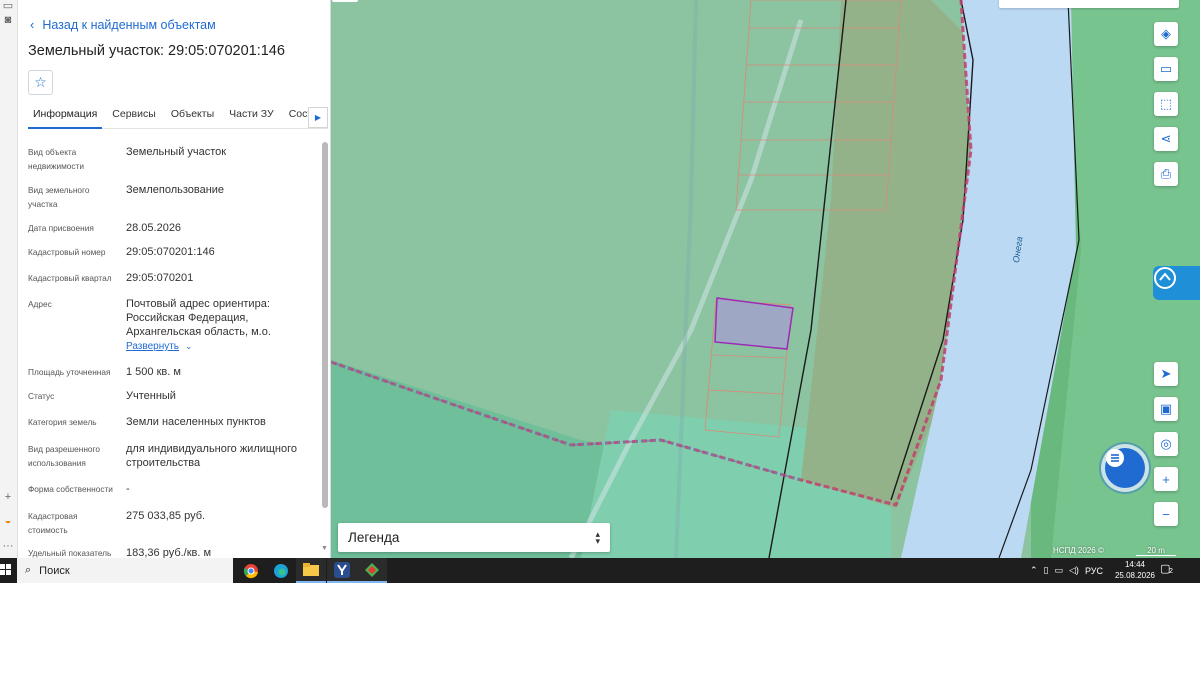 Image resolution: width=1200 pixels, height=675 pixels. Describe the element at coordinates (1135, 570) in the screenshot. I see `taskbar-clock: 14:44 25.08.2026` at that location.